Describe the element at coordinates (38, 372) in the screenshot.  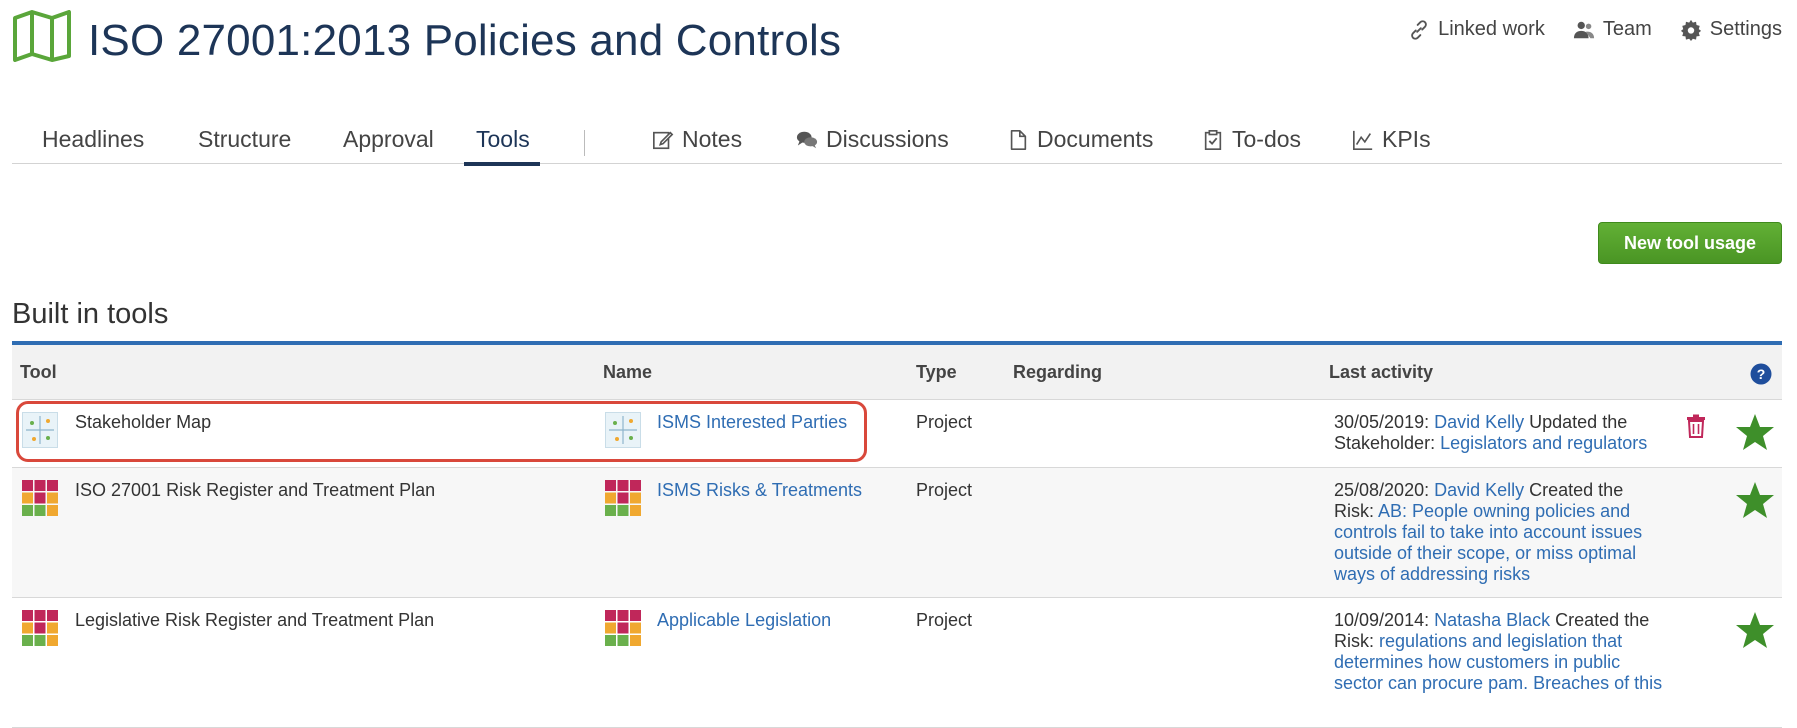
I see `column-header-tool: Tool` at that location.